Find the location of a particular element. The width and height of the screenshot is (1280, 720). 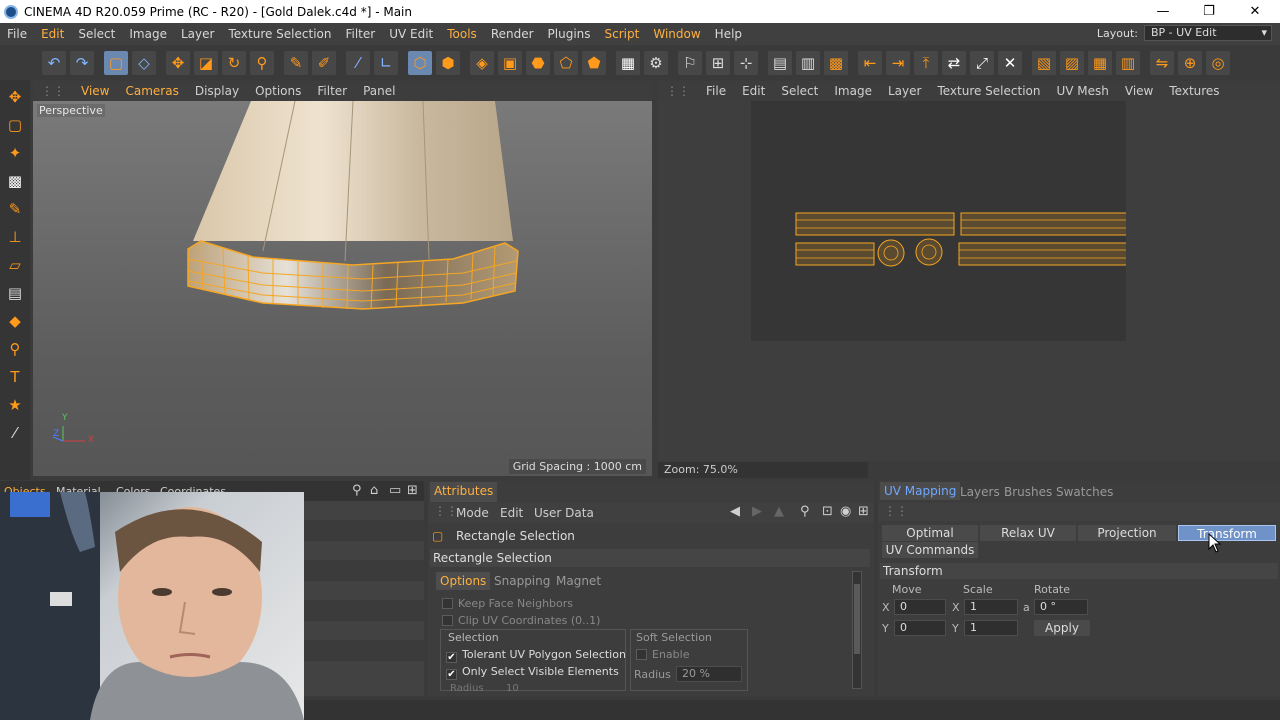

uv-menu-texture-selection: Texture Selection is located at coordinates (988, 91).